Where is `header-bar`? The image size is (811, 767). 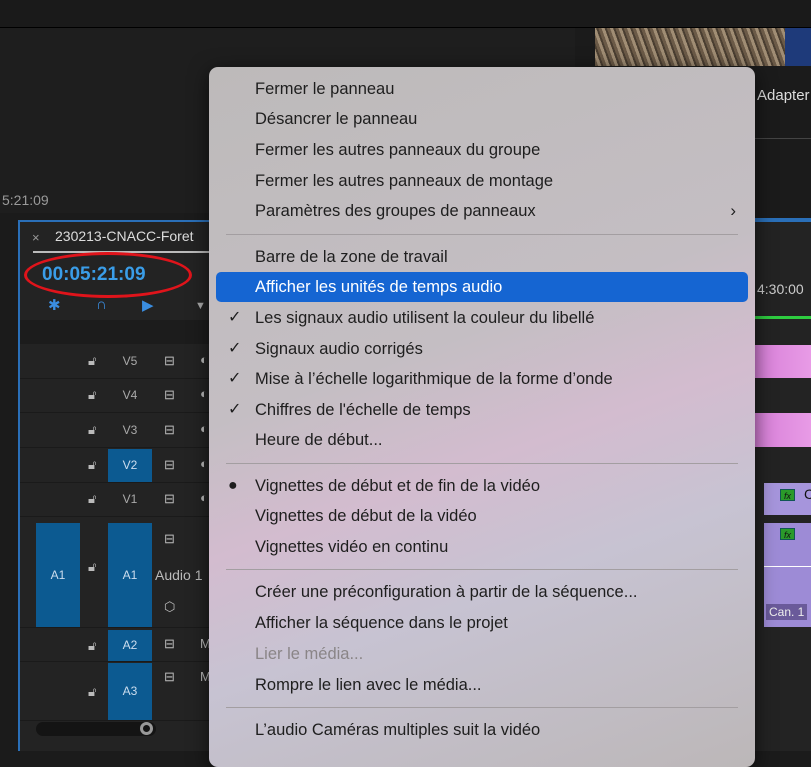
header-bar is located at coordinates (120, 332).